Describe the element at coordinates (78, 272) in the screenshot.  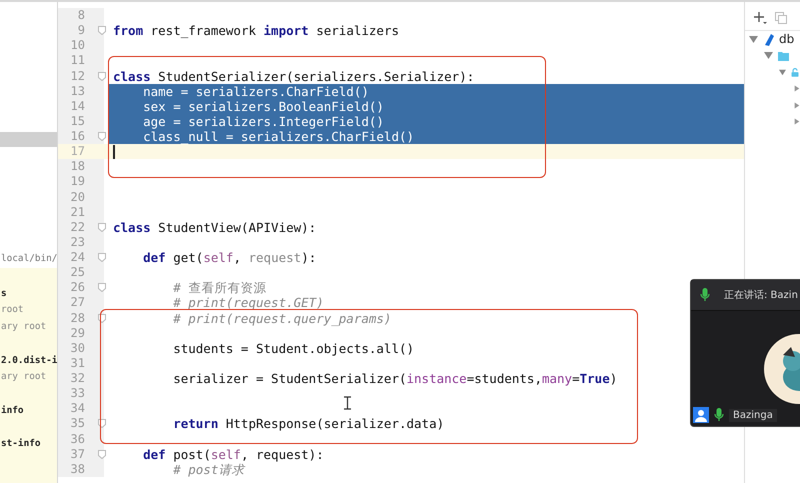
I see `line-number: 25` at that location.